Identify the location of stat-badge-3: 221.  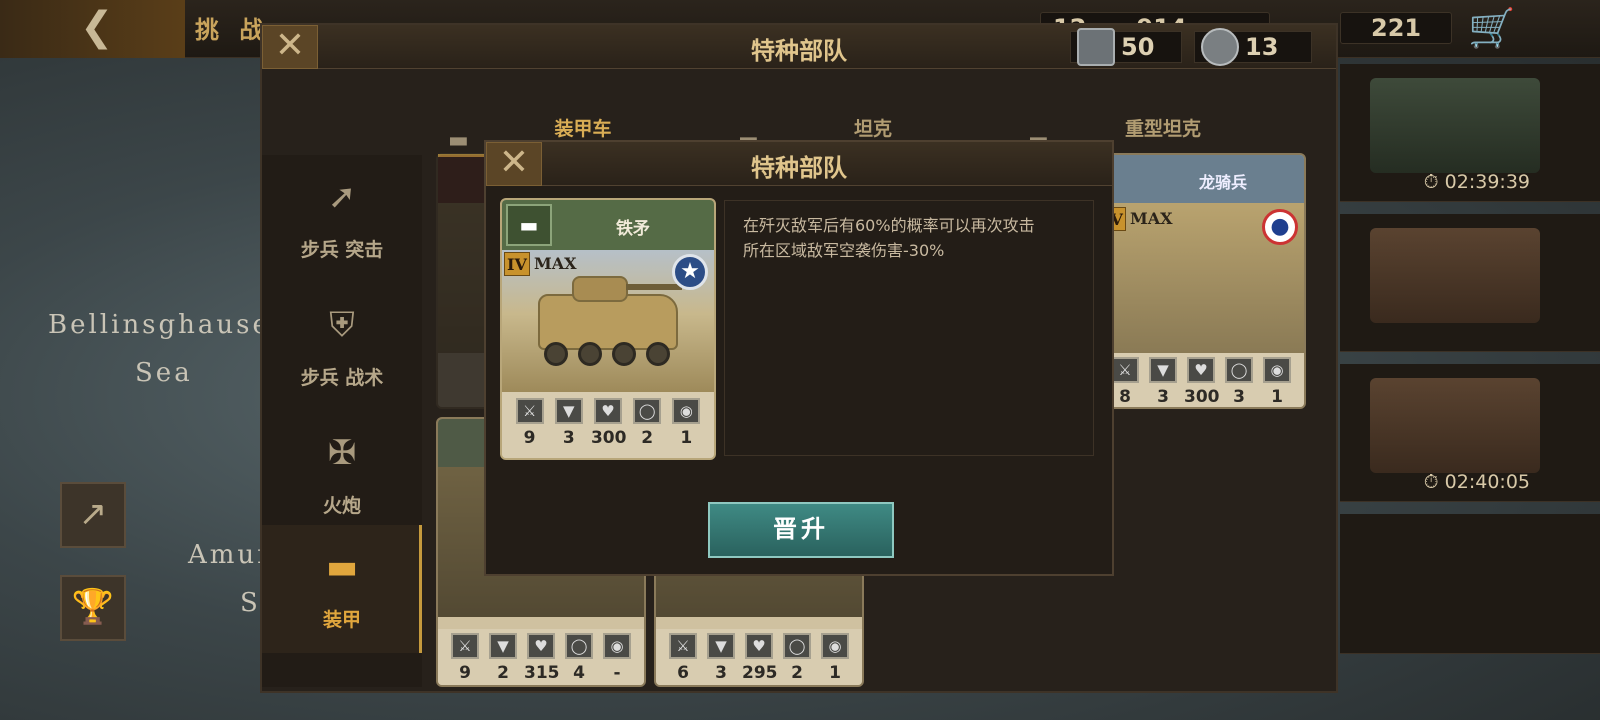
(1396, 28).